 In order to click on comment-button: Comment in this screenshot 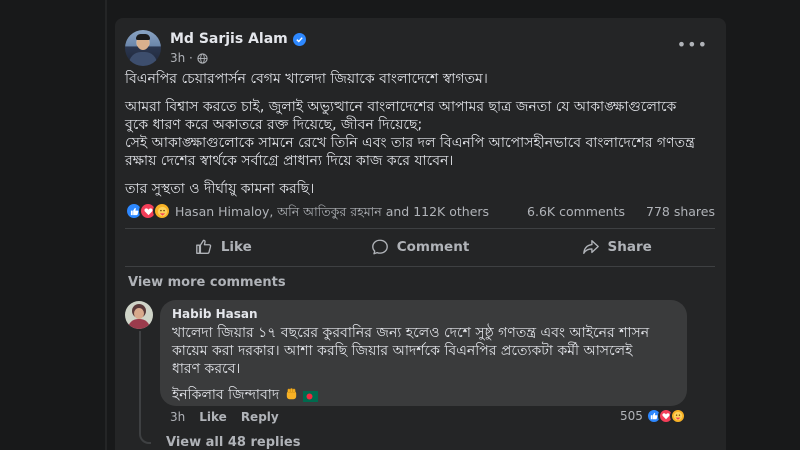, I will do `click(420, 247)`.